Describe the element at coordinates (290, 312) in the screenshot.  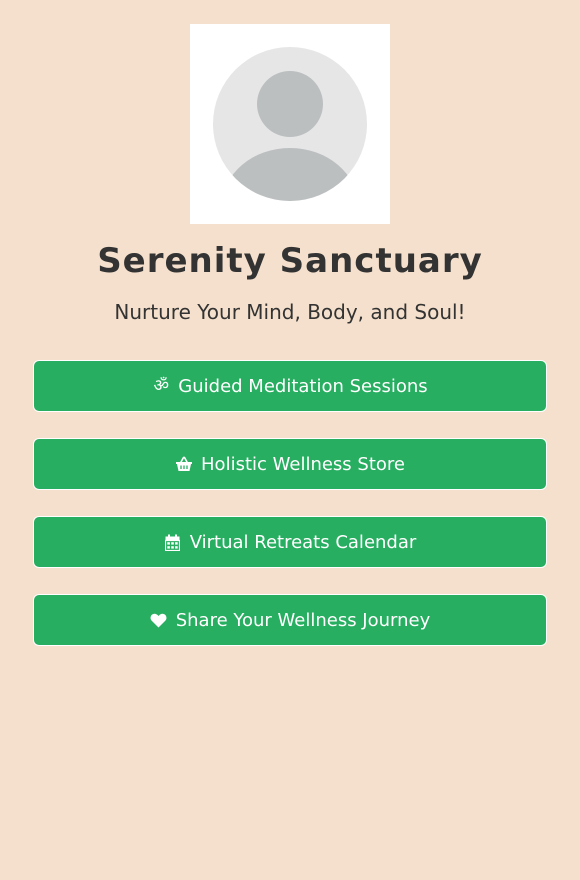
I see `tagline: Nurture Your Mind, Body, and Soul!` at that location.